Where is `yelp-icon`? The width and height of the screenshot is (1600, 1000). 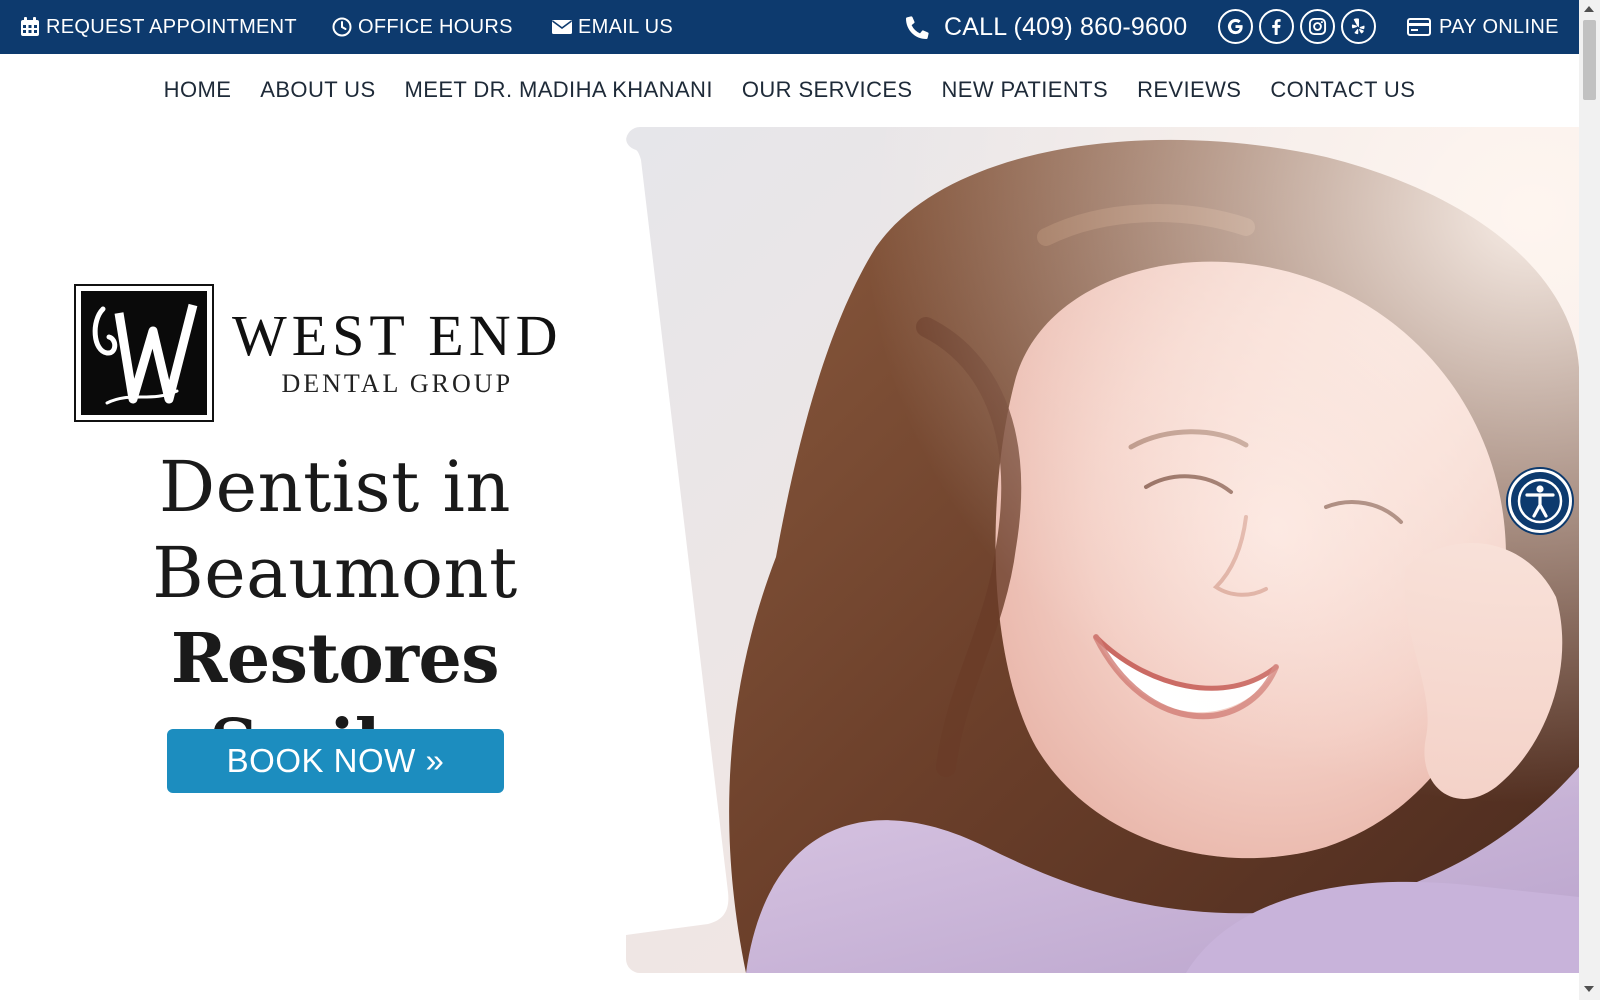 yelp-icon is located at coordinates (1358, 26).